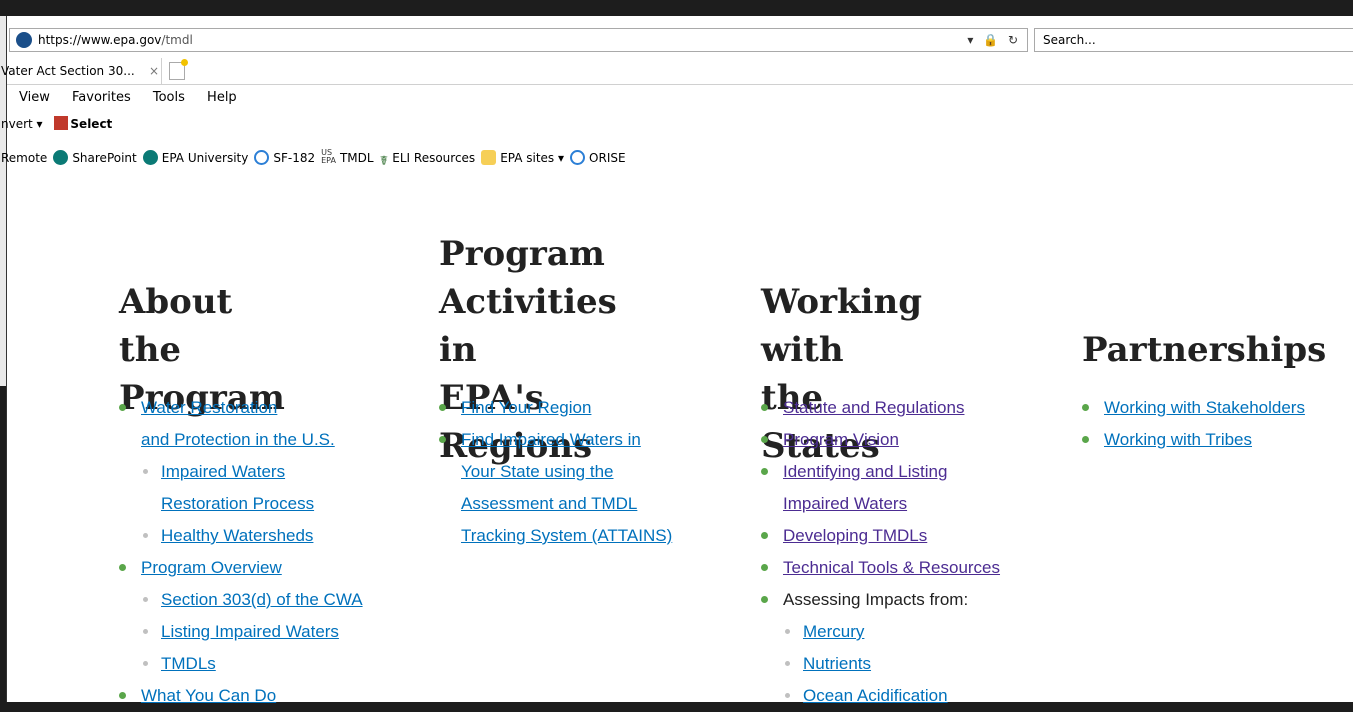  What do you see at coordinates (356, 158) in the screenshot?
I see `favorite-label: TMDL` at bounding box center [356, 158].